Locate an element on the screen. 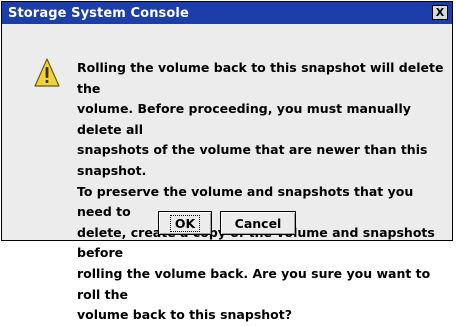  ok-button-label: OK is located at coordinates (185, 223).